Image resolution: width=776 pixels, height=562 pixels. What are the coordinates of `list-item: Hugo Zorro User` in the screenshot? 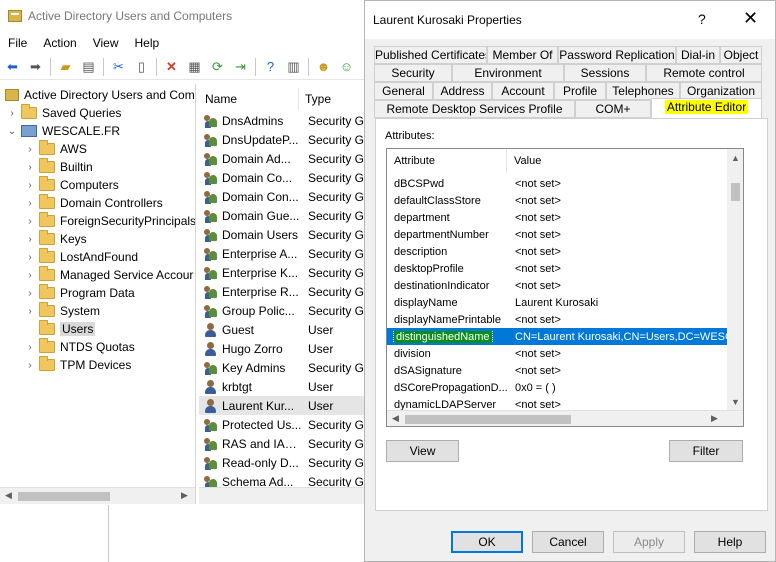 It's located at (281, 348).